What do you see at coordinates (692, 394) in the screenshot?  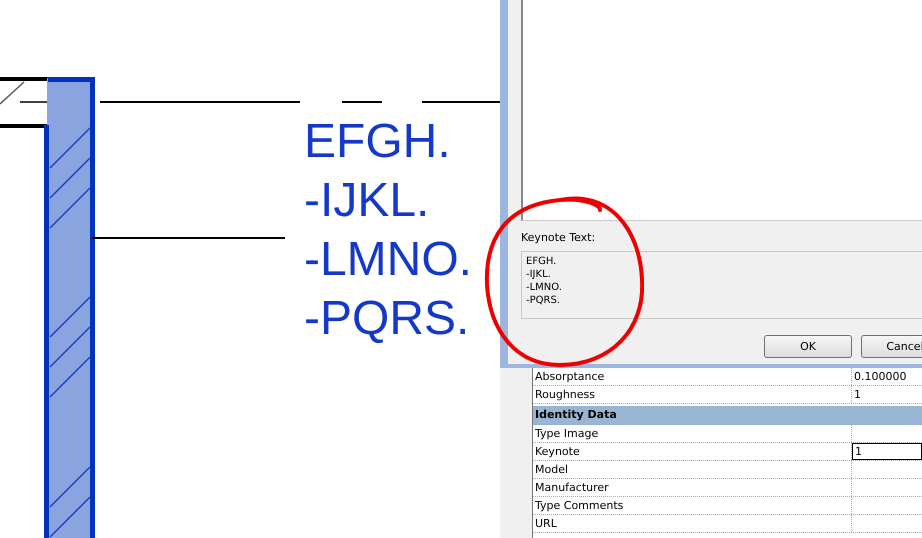 I see `property-name: Roughness` at bounding box center [692, 394].